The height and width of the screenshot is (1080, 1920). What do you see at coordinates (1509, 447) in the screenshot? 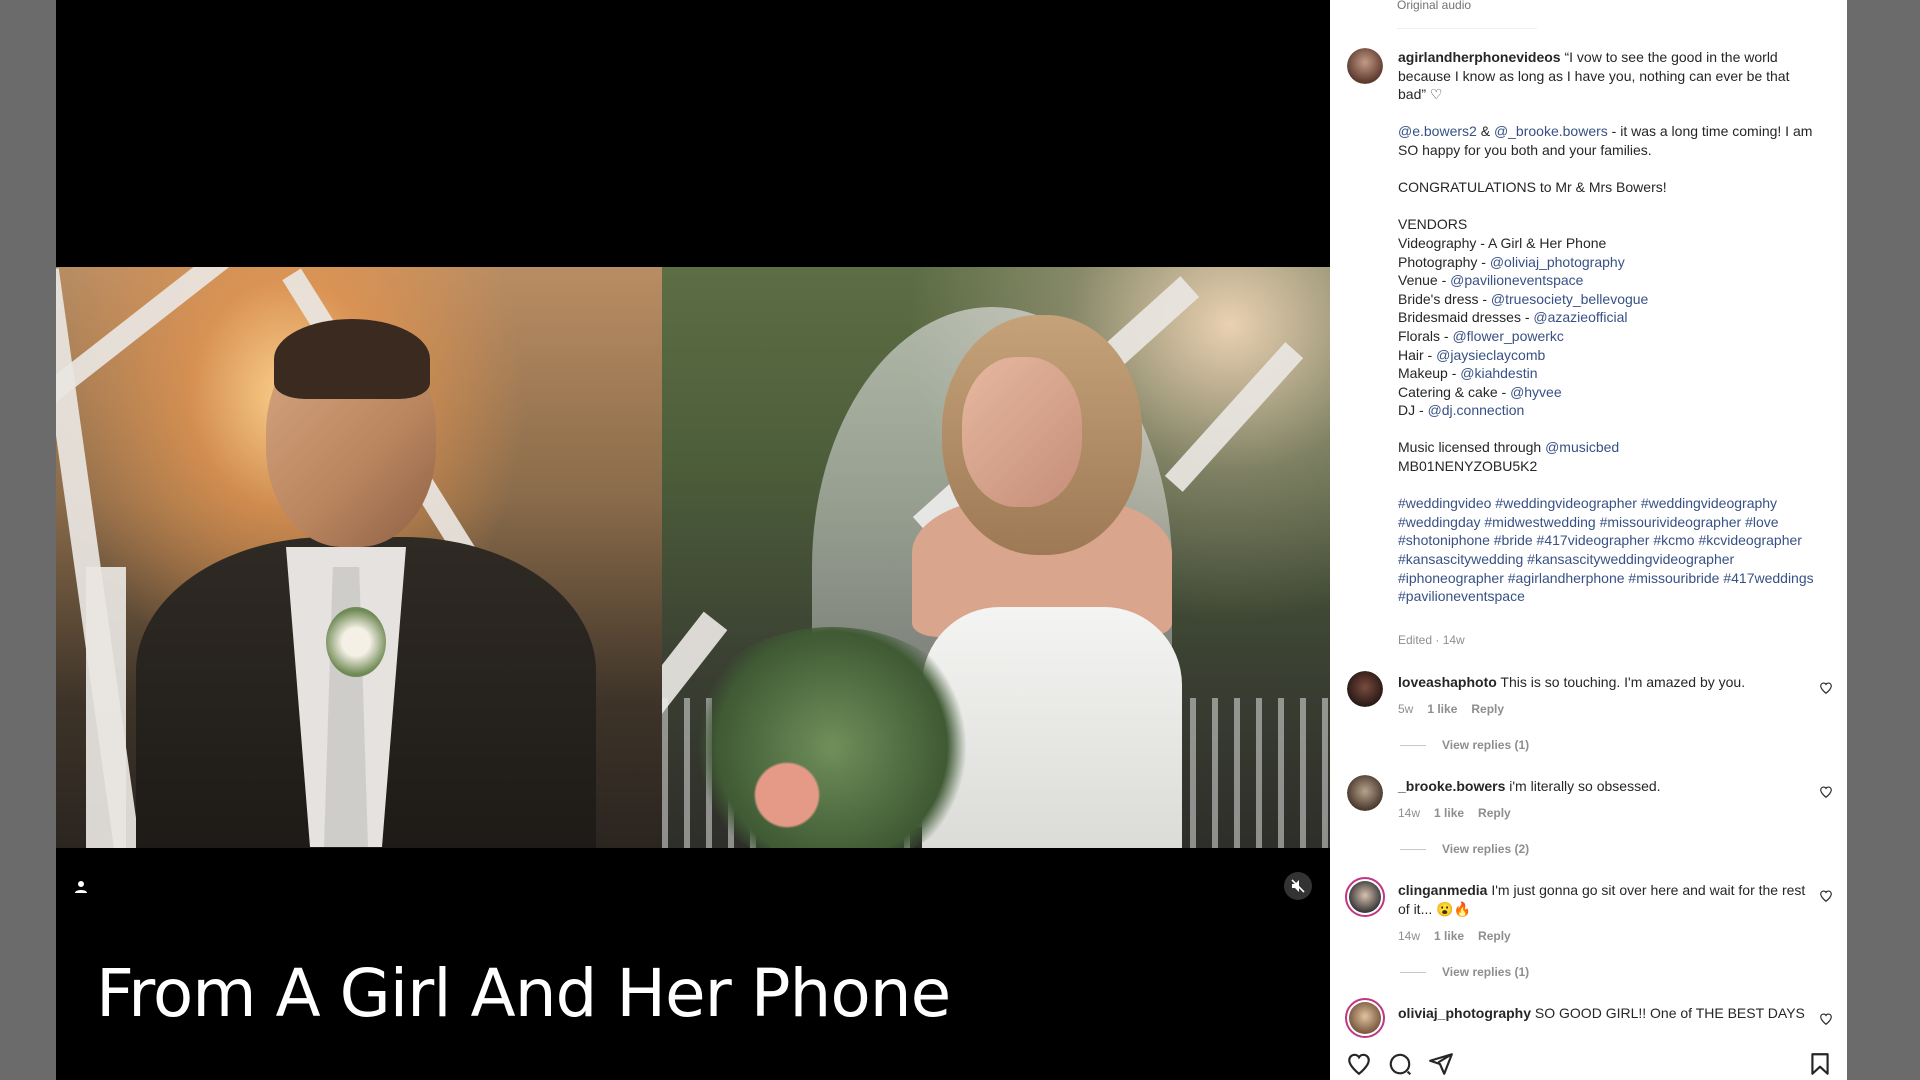
I see `music-line: Music licensed through @musicbed` at bounding box center [1509, 447].